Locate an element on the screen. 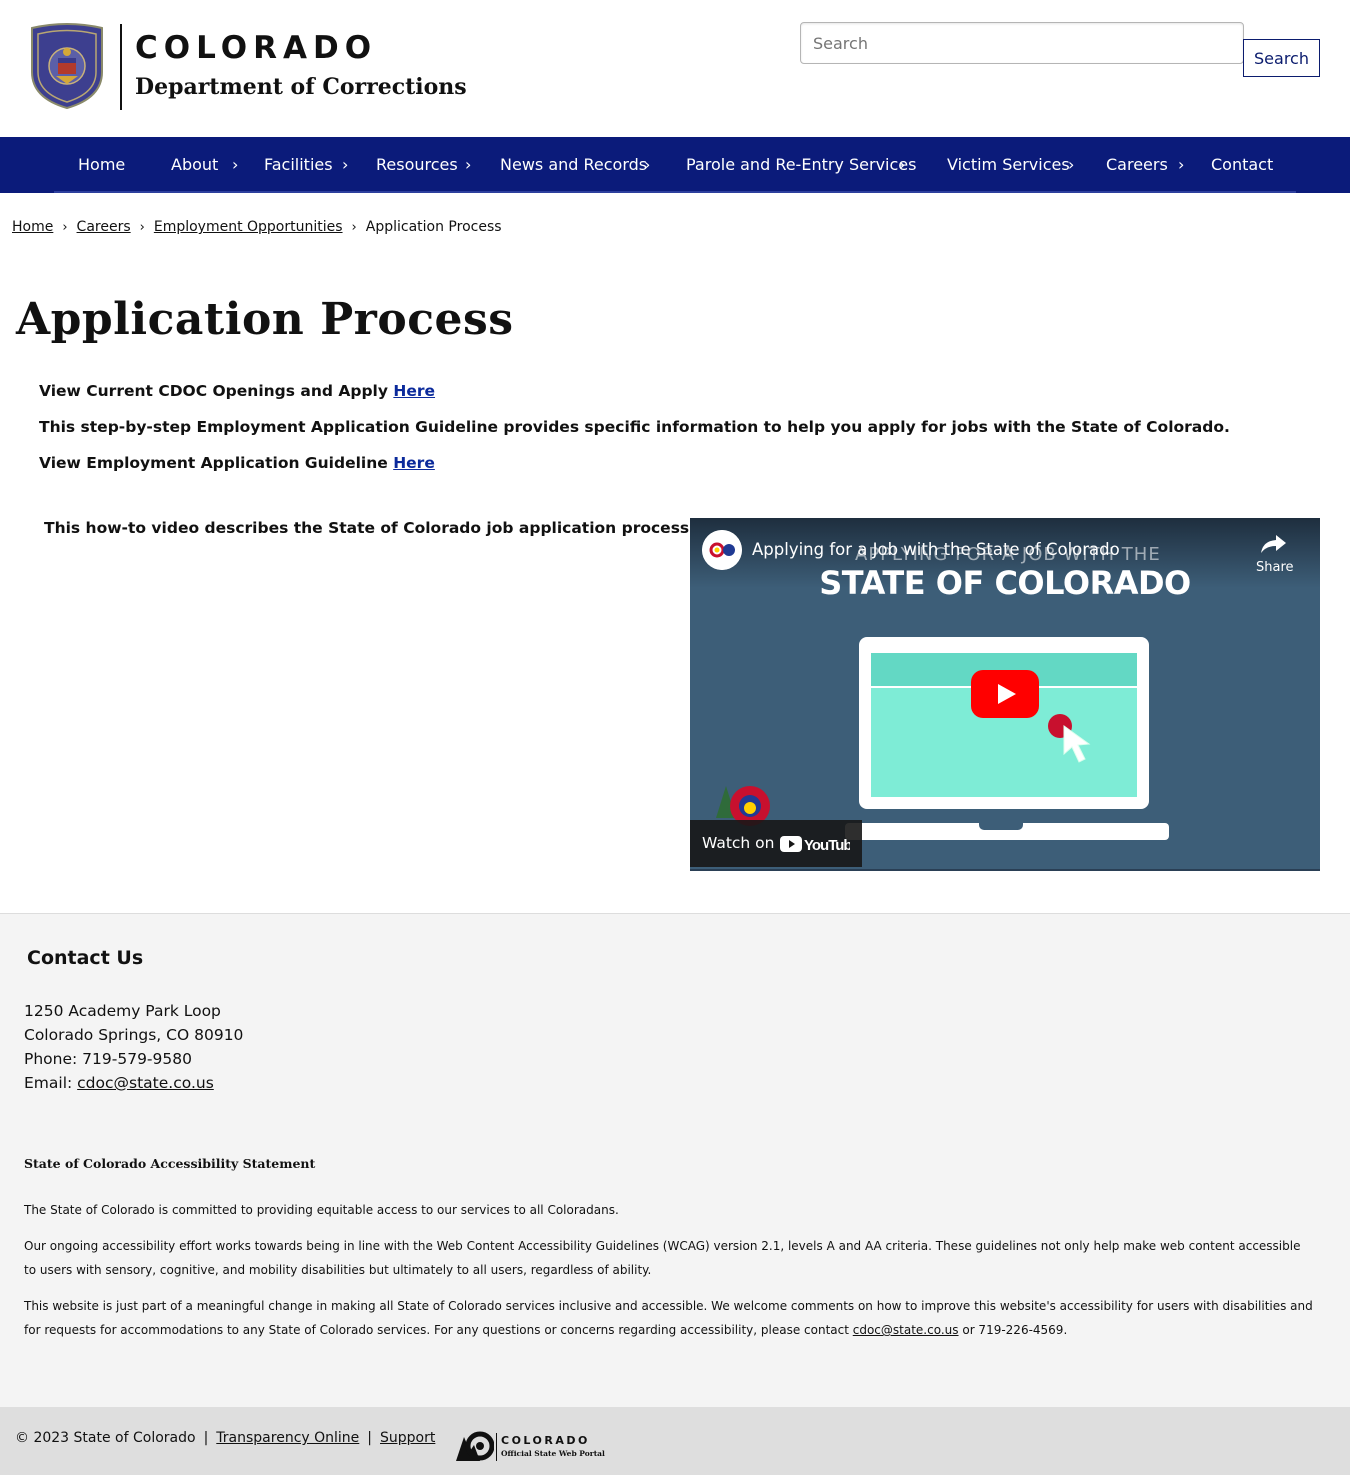 The height and width of the screenshot is (1475, 1350). mouse-cursor-icon is located at coordinates (1077, 744).